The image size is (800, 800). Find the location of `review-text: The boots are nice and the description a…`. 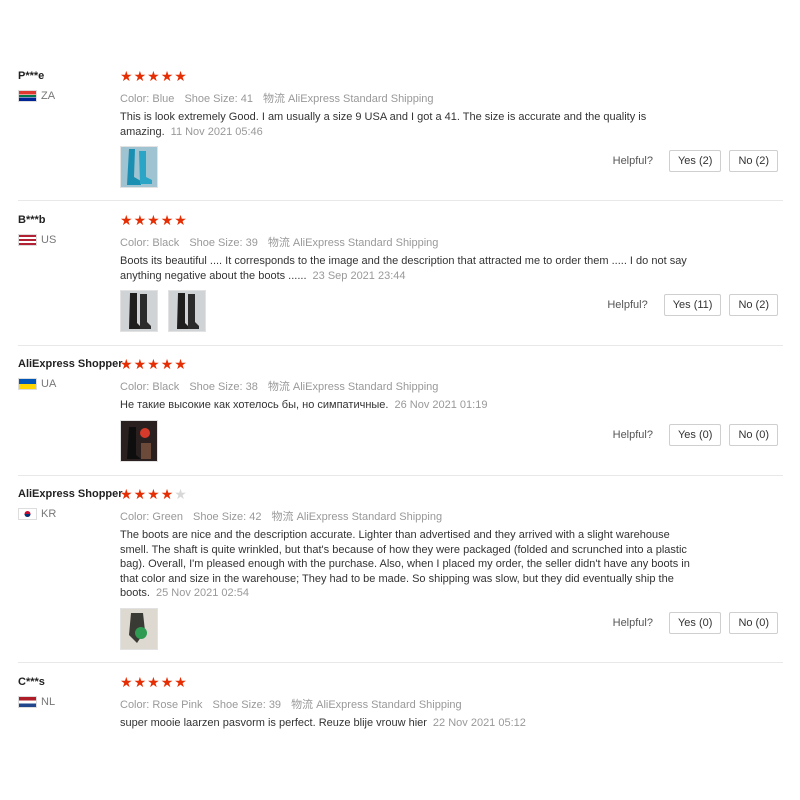

review-text: The boots are nice and the description a… is located at coordinates (410, 564).